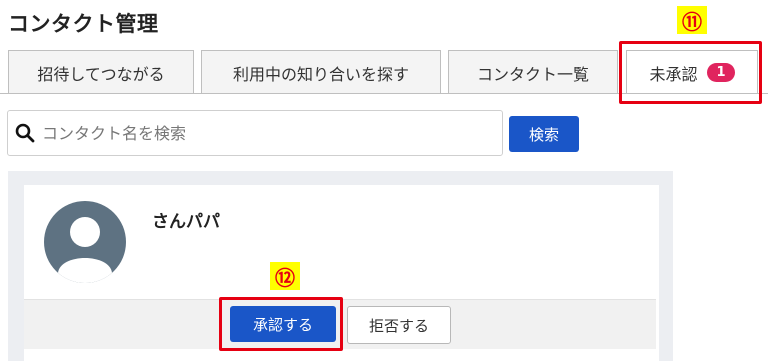  I want to click on tab-contact-list-label: コンタクト一覧, so click(532, 74).